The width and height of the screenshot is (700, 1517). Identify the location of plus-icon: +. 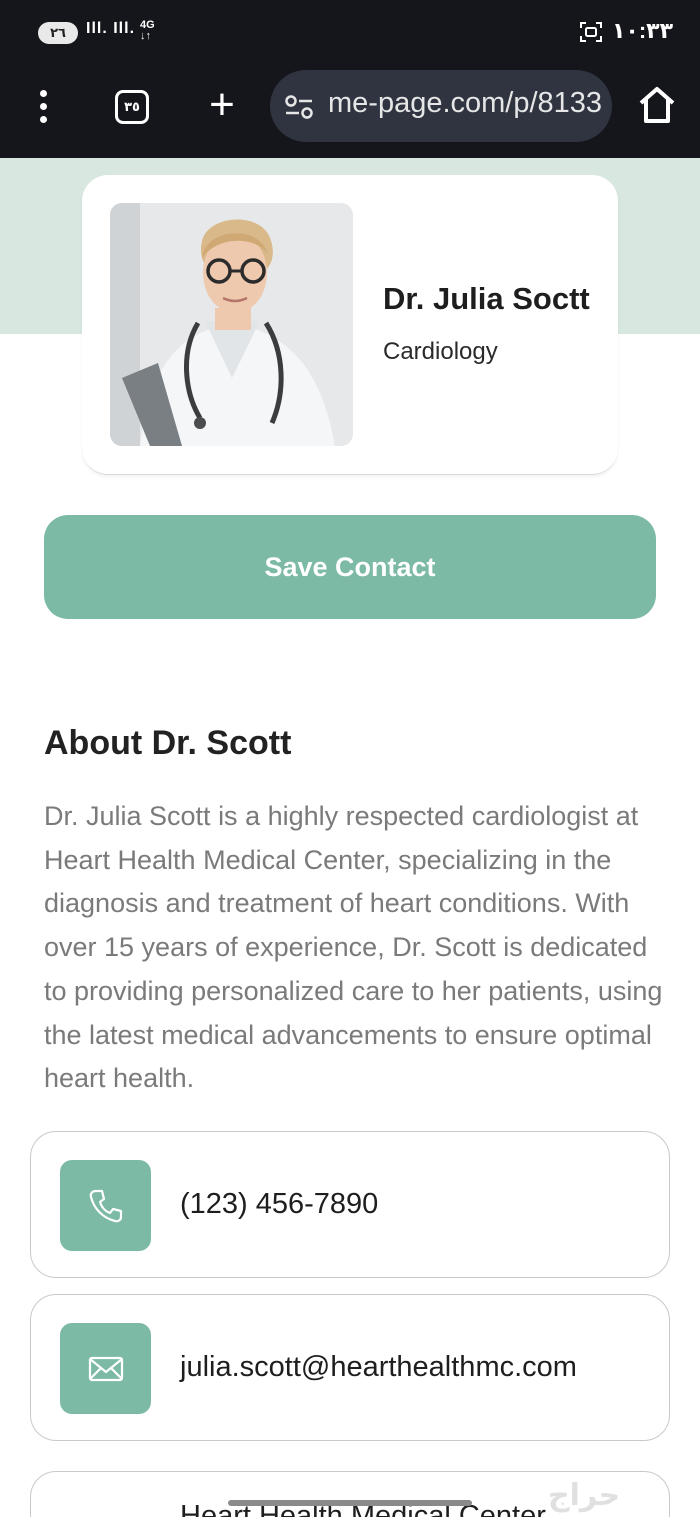
(222, 105).